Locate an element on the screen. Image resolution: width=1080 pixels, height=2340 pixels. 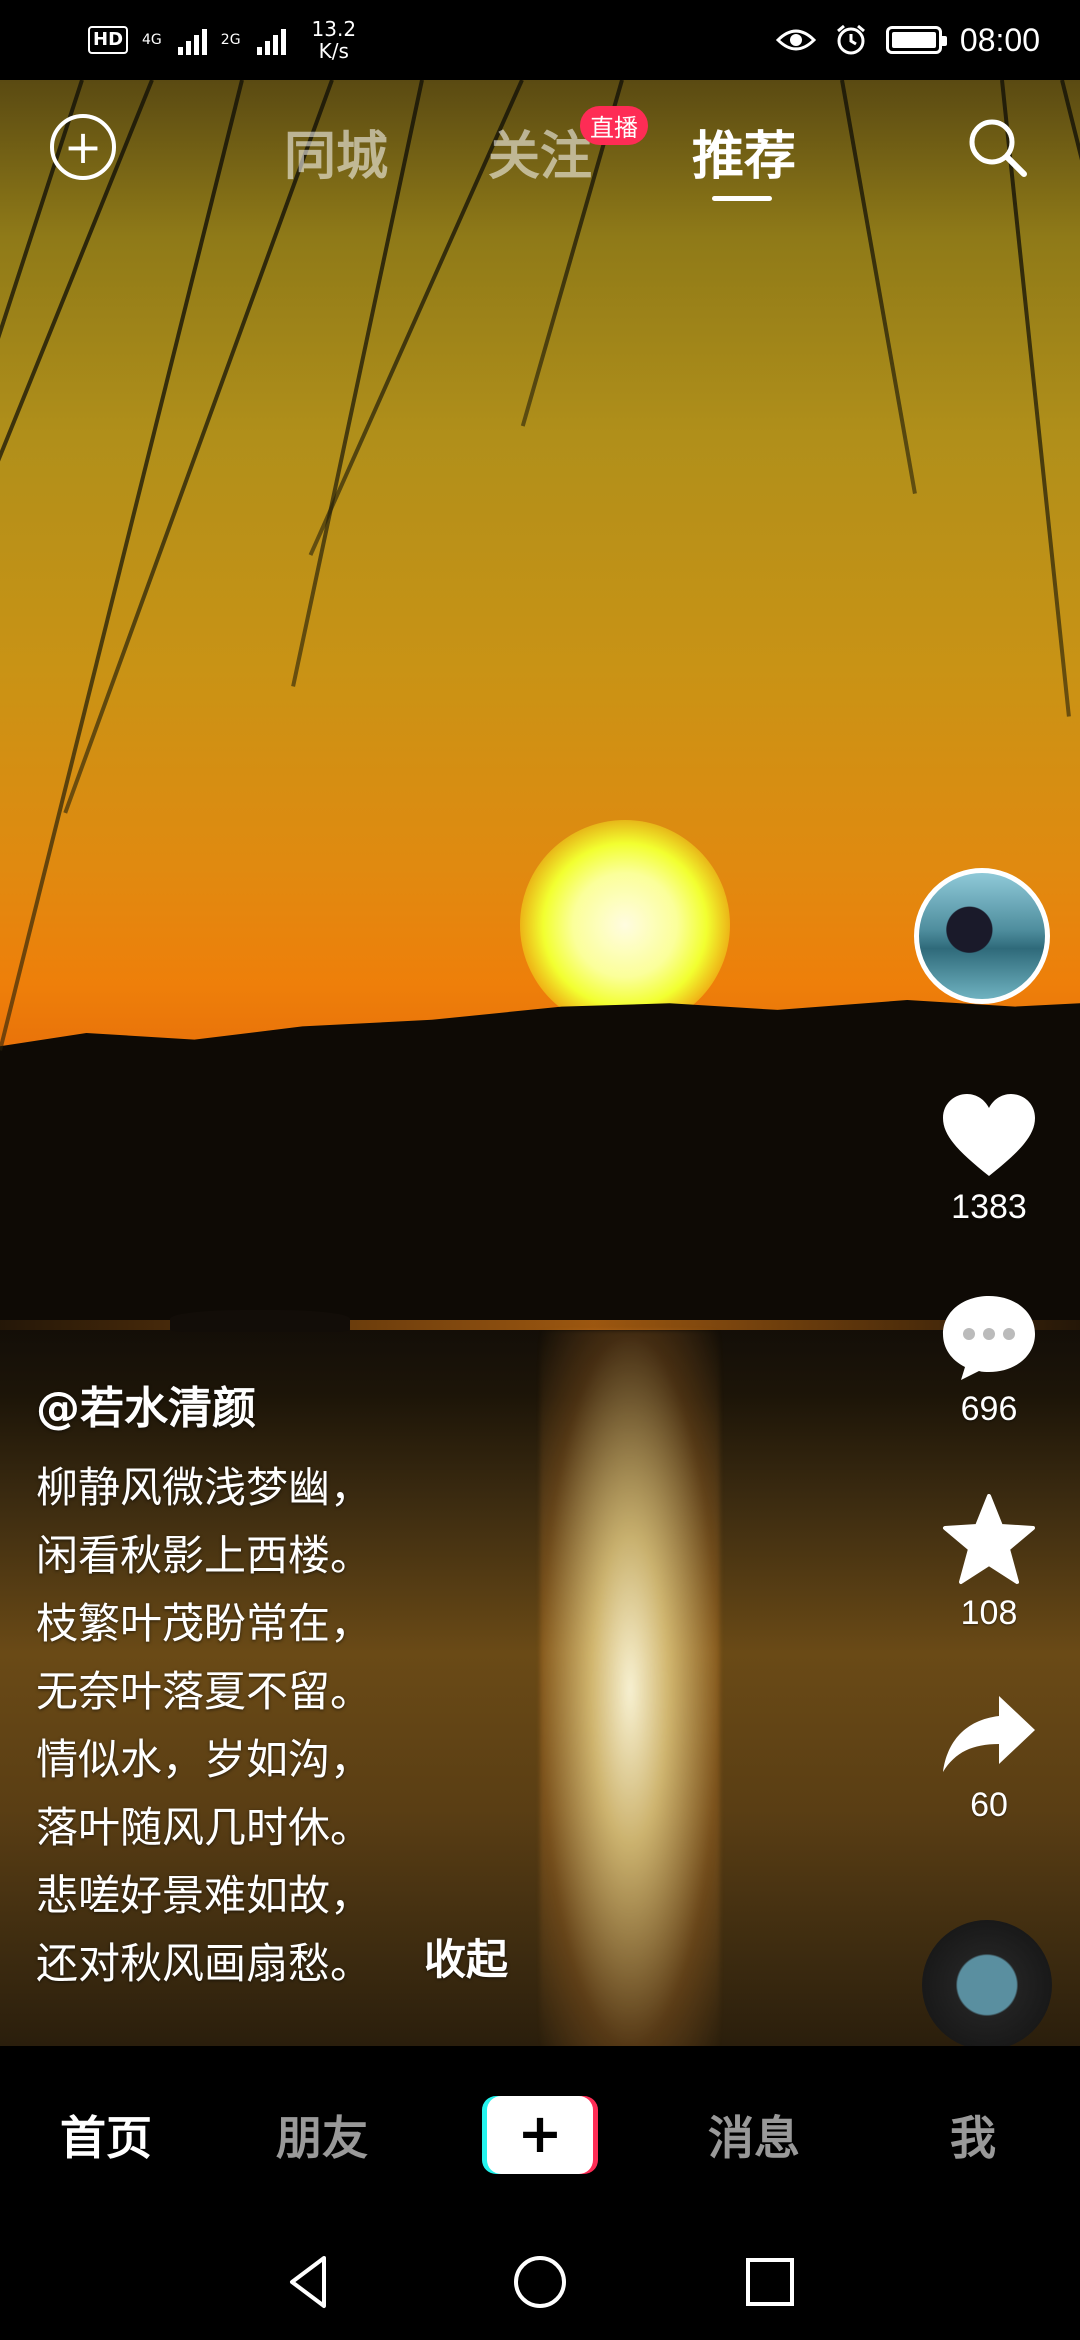
nav-friends: 朋友 is located at coordinates (322, 2135).